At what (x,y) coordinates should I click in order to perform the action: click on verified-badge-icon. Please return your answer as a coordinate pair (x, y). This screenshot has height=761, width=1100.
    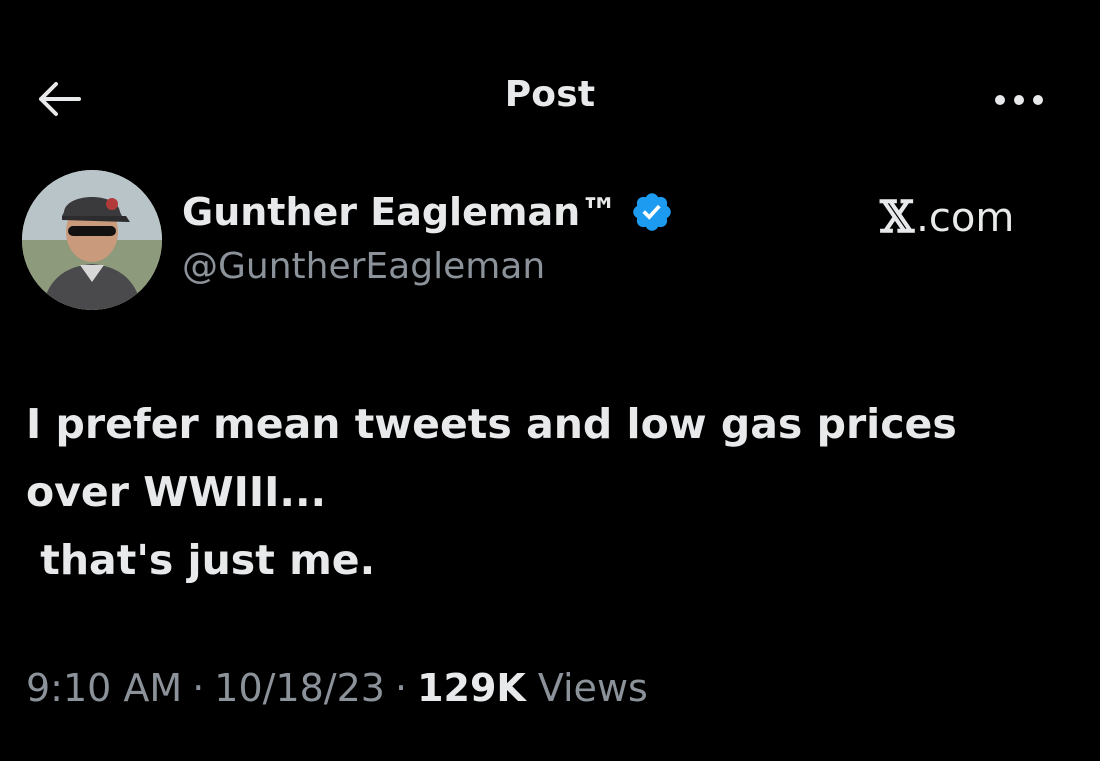
    Looking at the image, I should click on (652, 212).